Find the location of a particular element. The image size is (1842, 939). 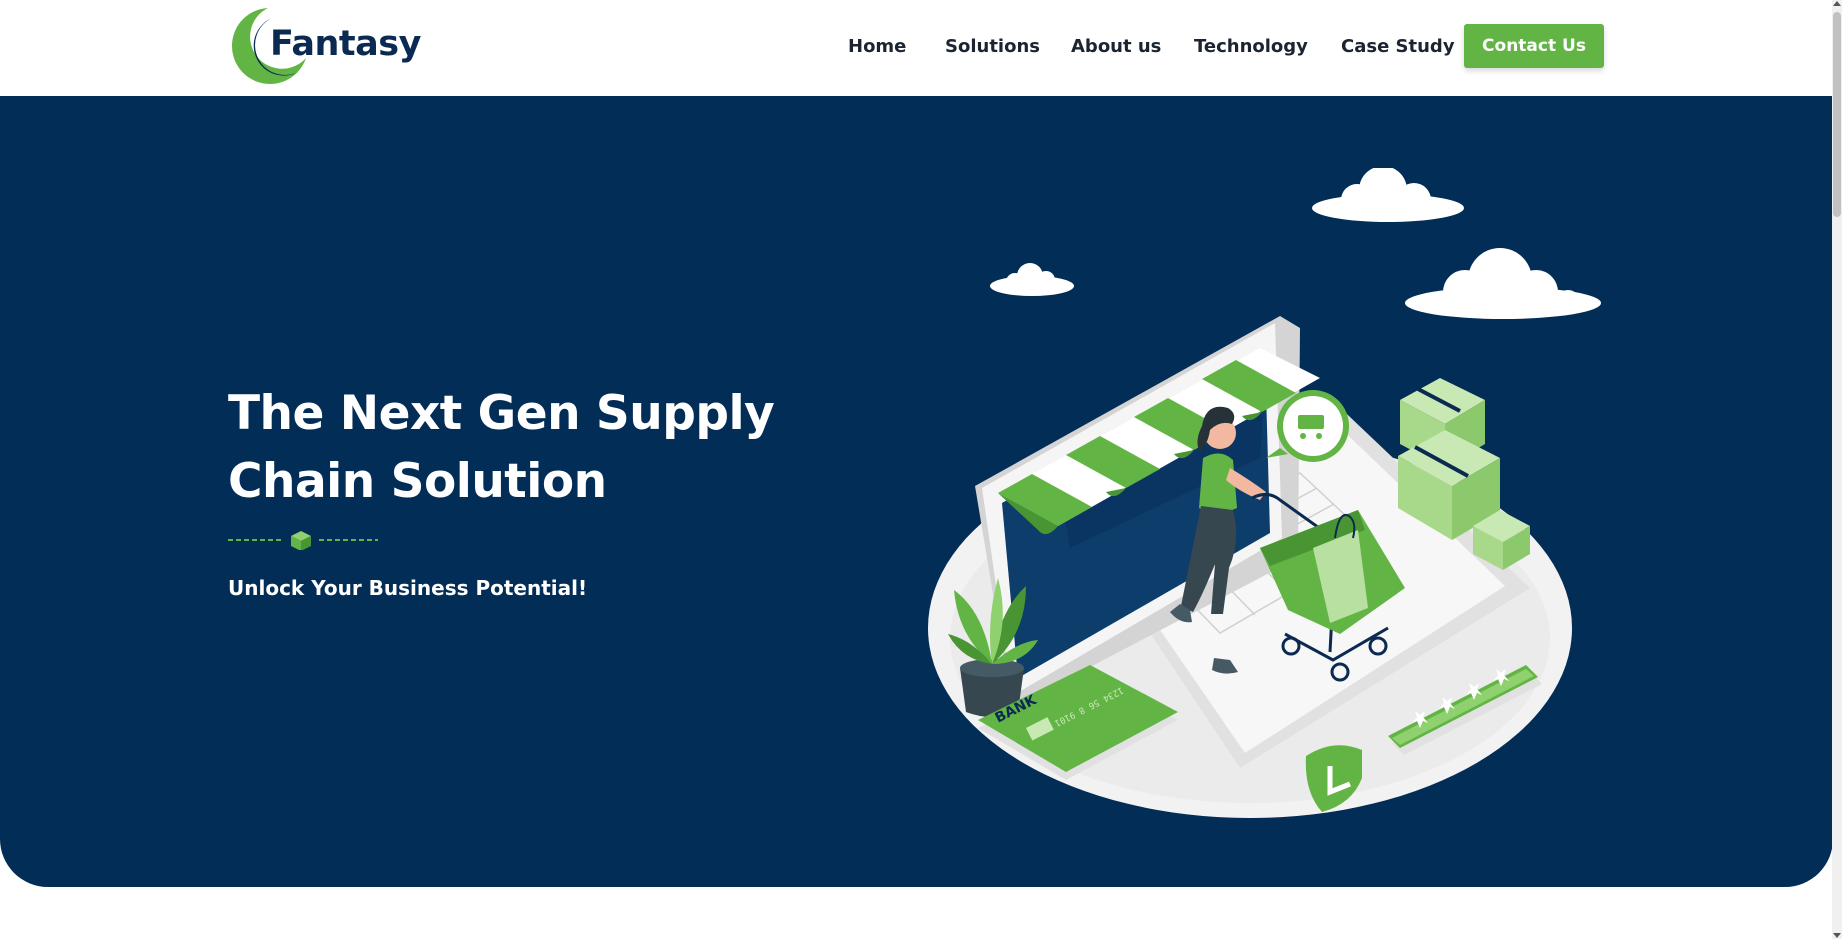

brand-name: Fantasy is located at coordinates (345, 44).